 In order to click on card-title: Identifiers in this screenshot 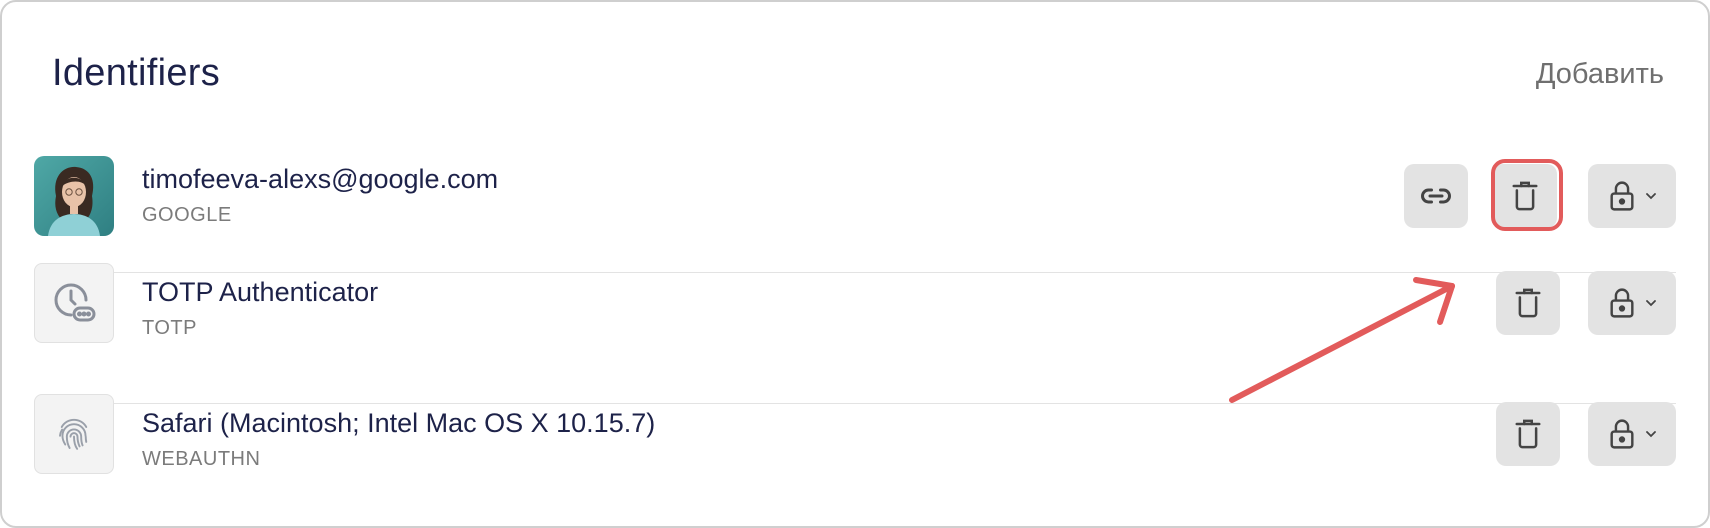, I will do `click(136, 73)`.